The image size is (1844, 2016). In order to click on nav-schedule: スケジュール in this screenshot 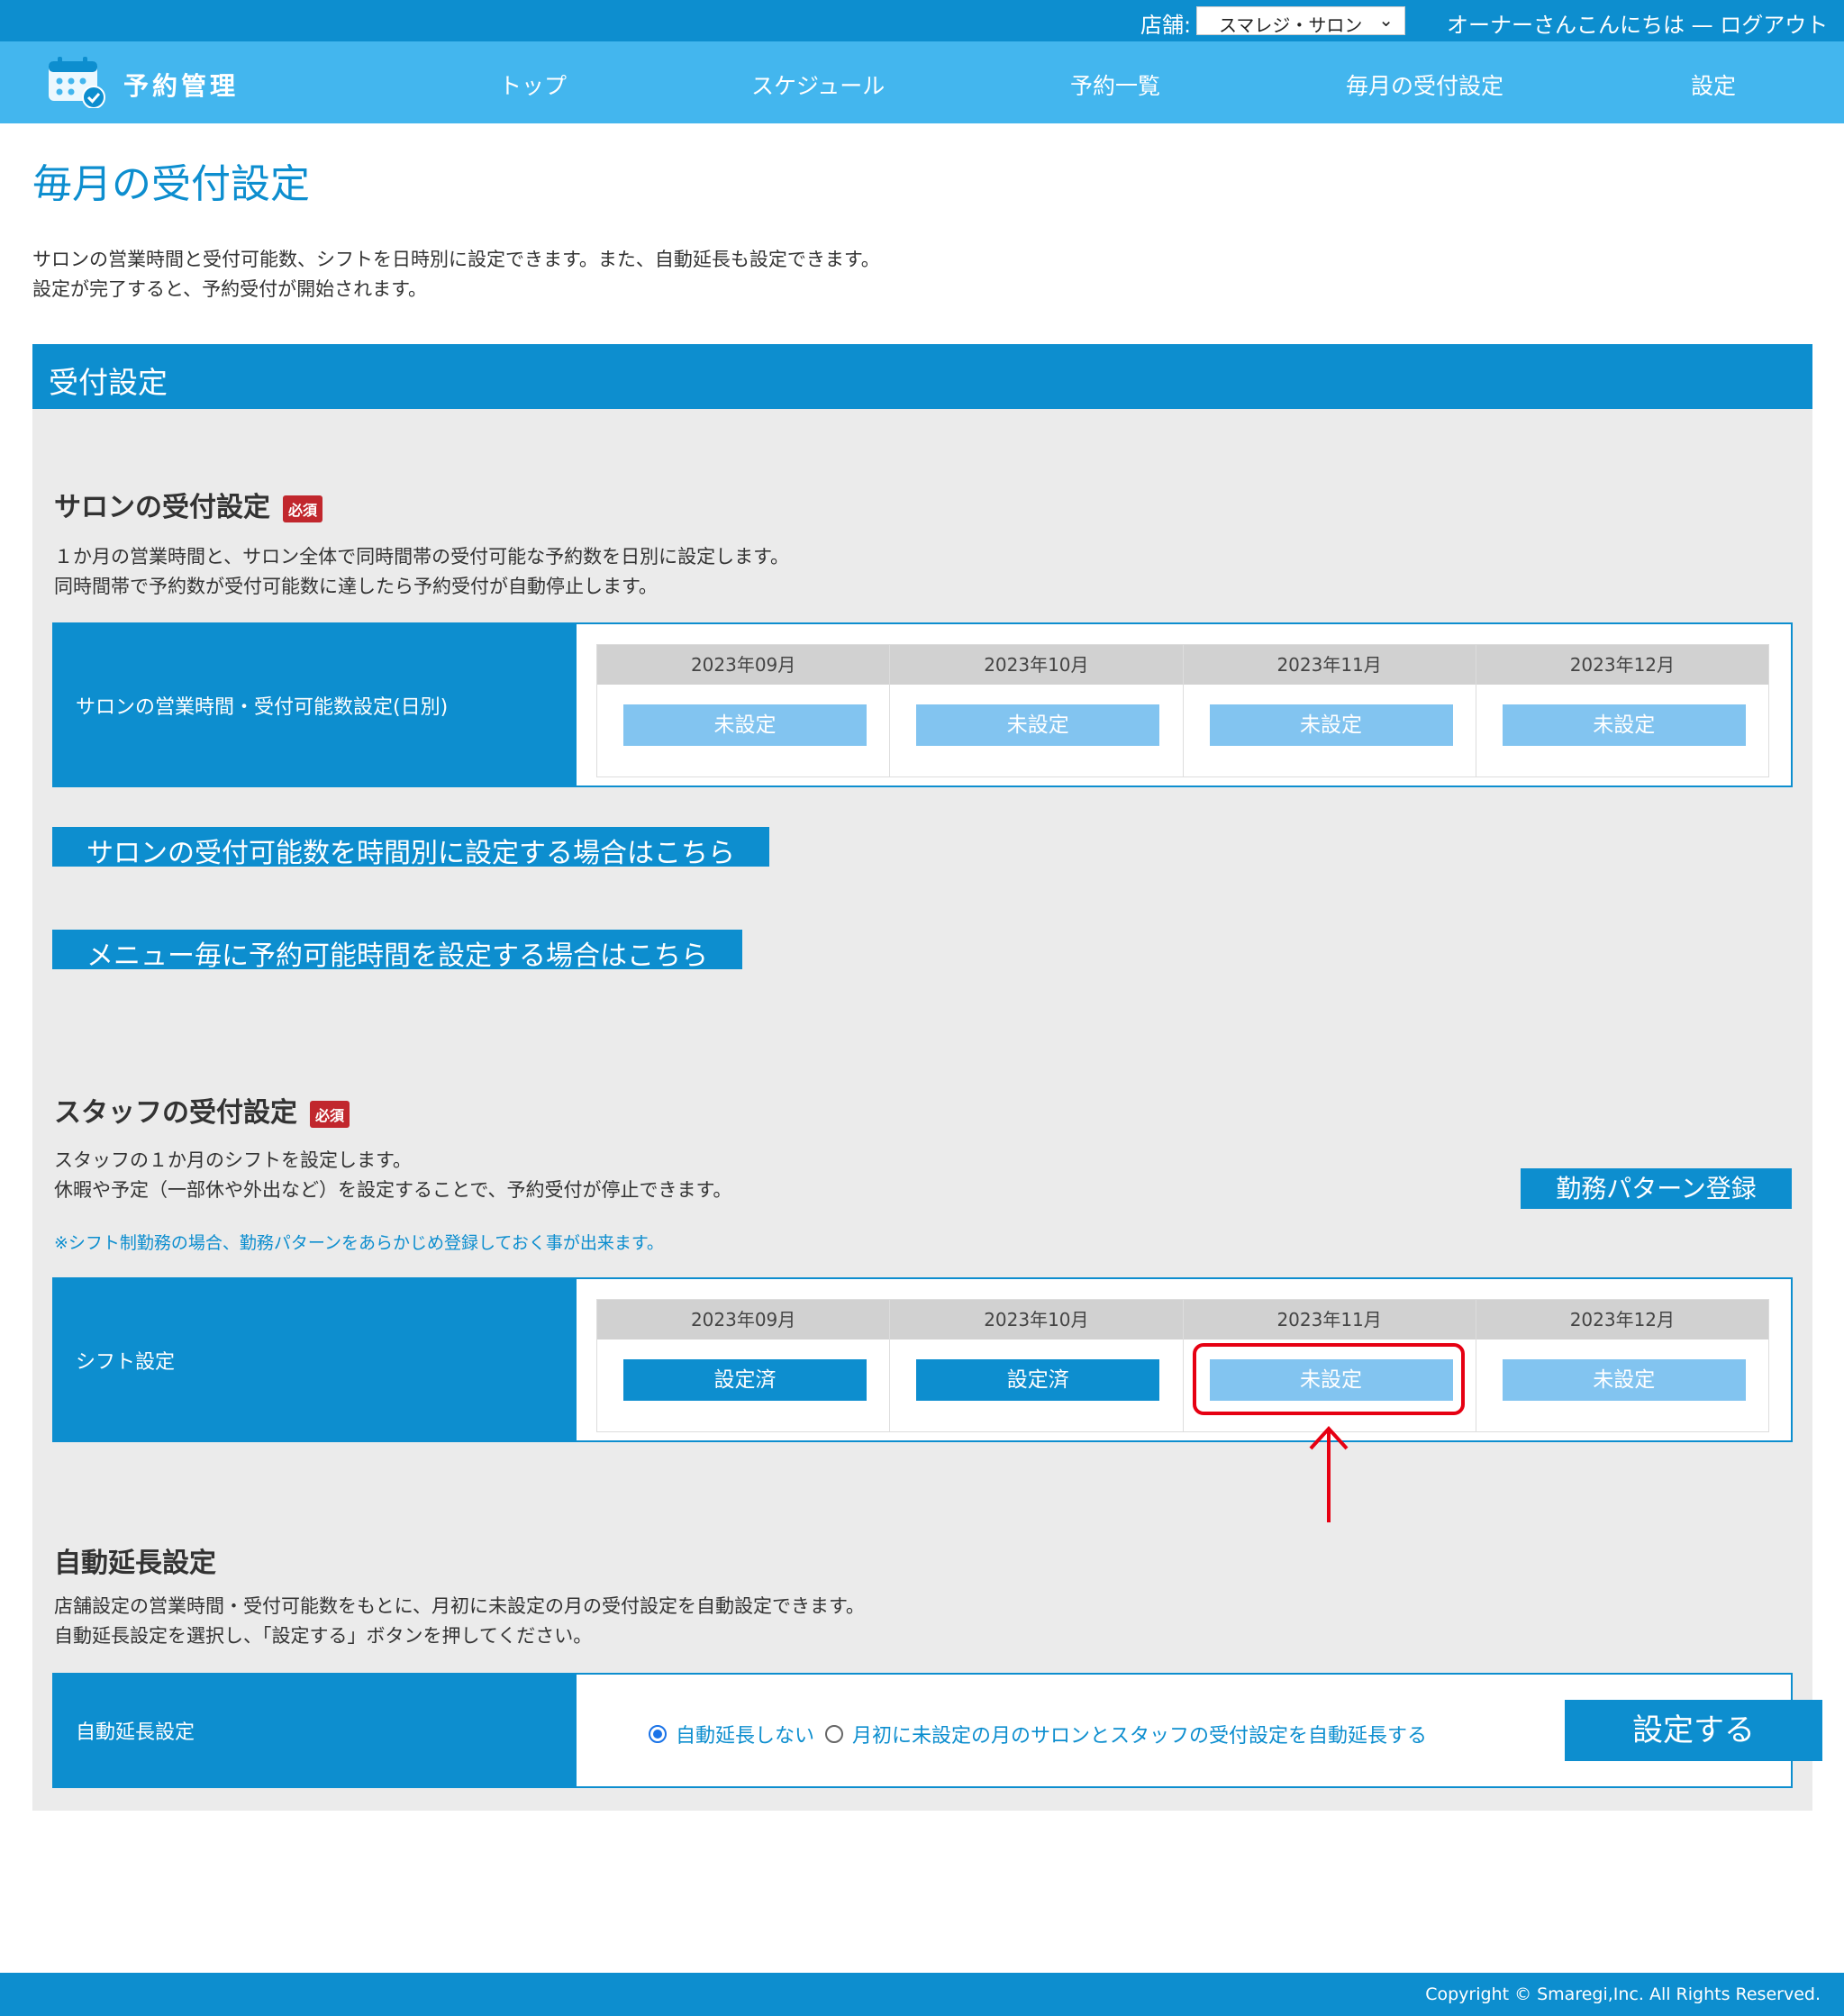, I will do `click(818, 85)`.